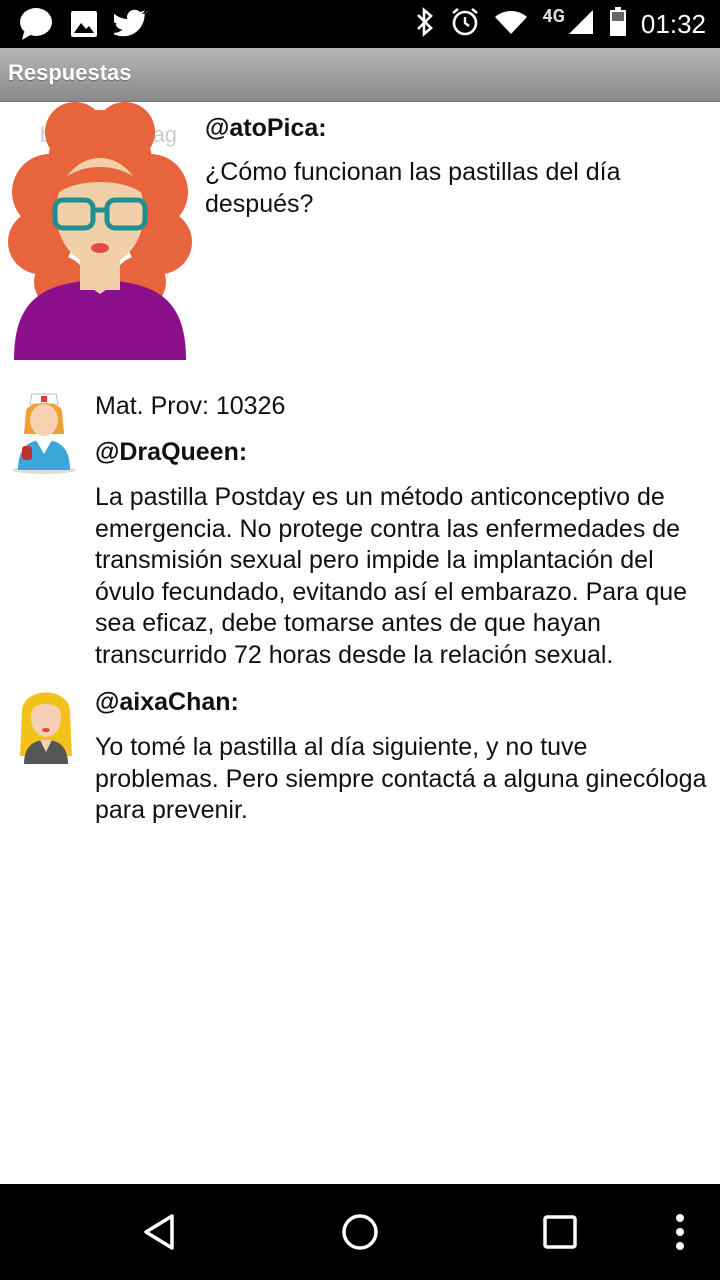 This screenshot has width=720, height=1280. Describe the element at coordinates (266, 128) in the screenshot. I see `author-name: @atoPica:` at that location.